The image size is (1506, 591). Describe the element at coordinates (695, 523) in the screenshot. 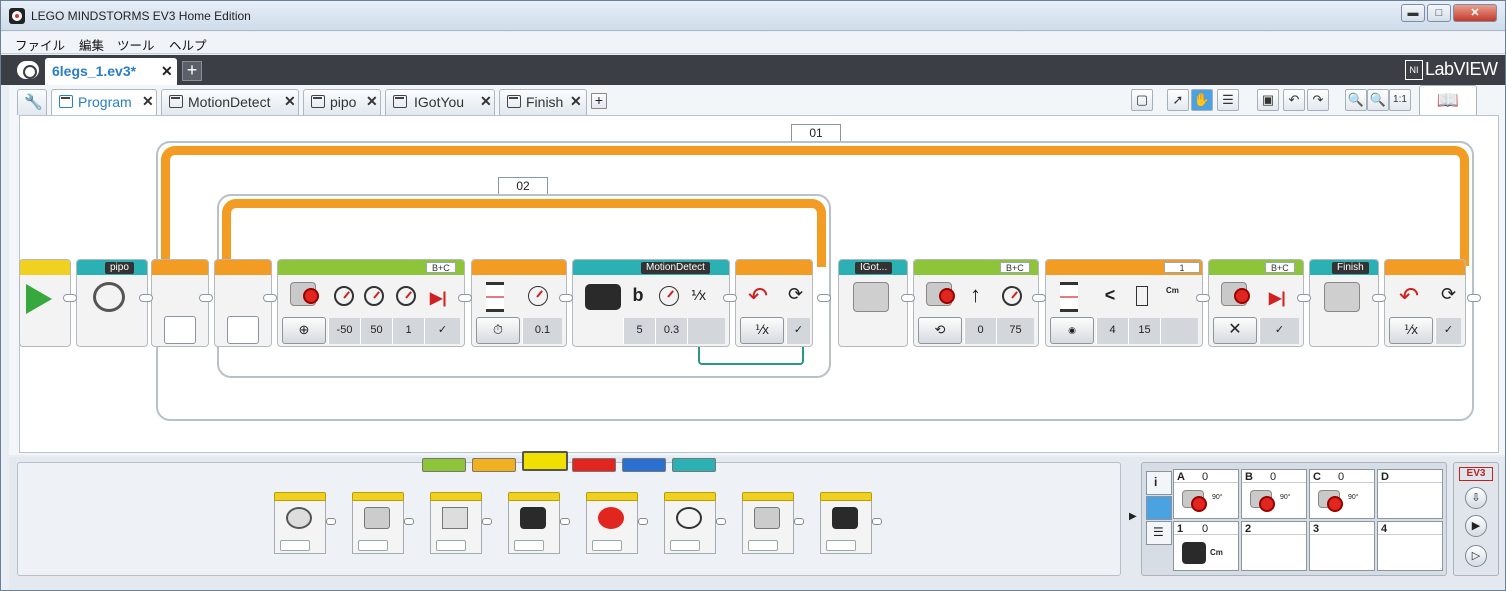

I see `palette-timer-block` at that location.